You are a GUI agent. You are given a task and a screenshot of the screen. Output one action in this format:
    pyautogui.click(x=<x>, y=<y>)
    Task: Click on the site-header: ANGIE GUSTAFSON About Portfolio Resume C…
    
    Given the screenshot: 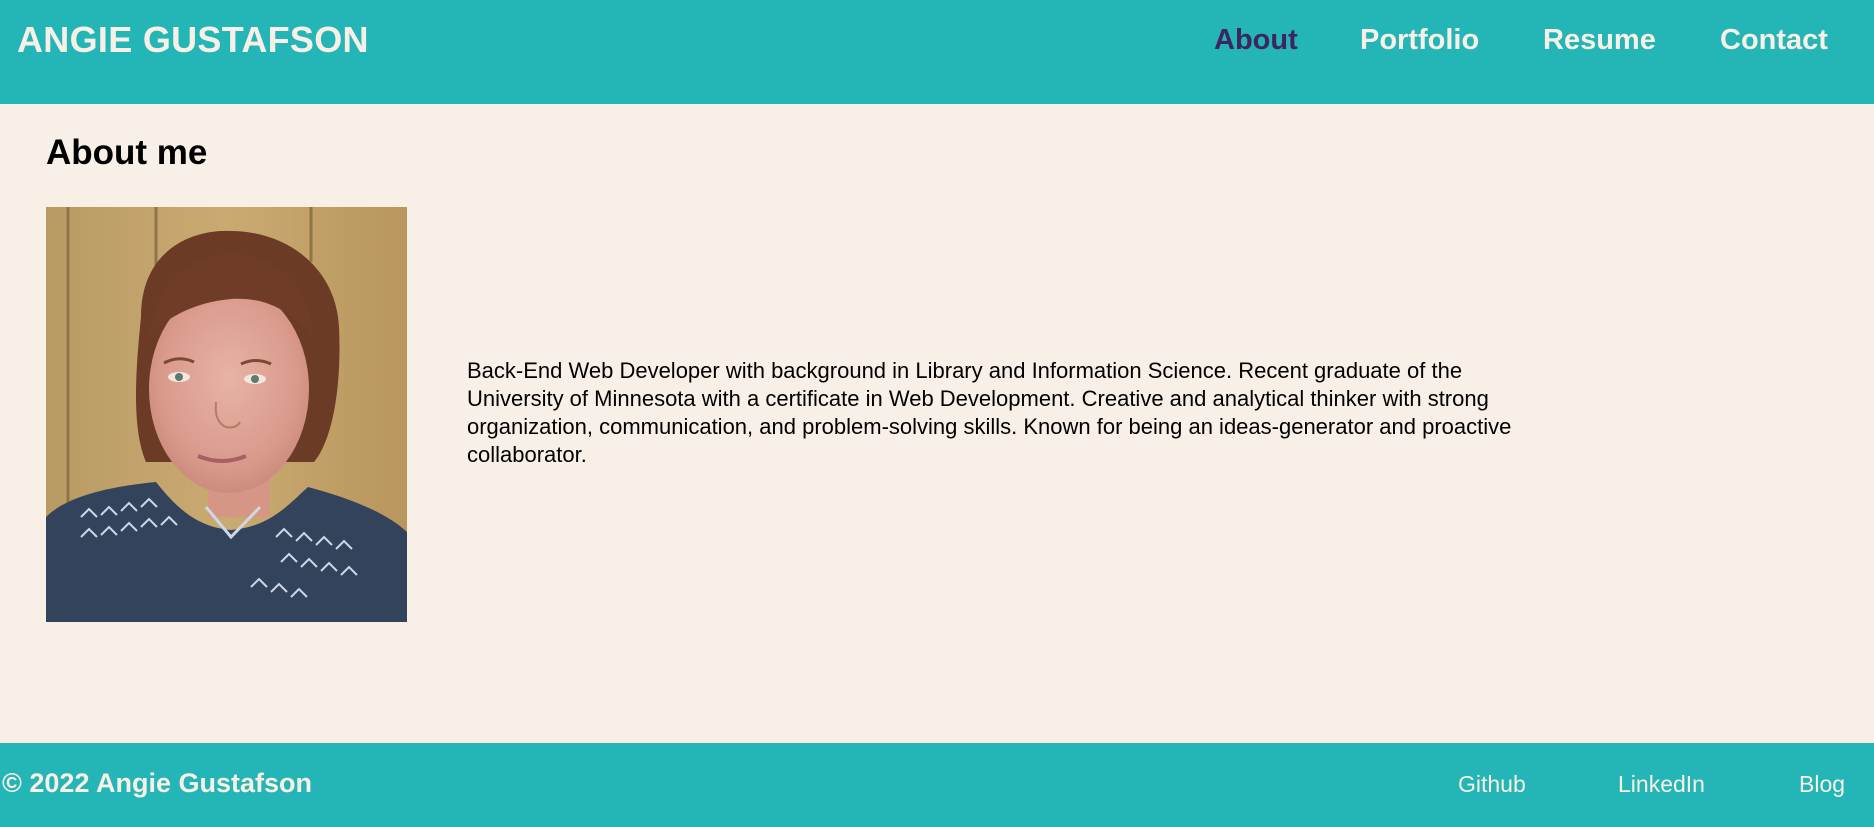 What is the action you would take?
    pyautogui.click(x=937, y=52)
    